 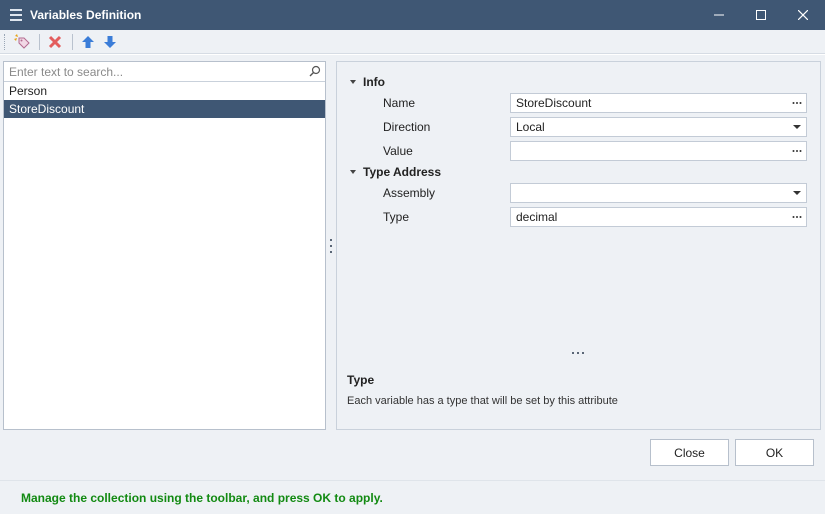 I want to click on description-splitter, so click(x=578, y=354).